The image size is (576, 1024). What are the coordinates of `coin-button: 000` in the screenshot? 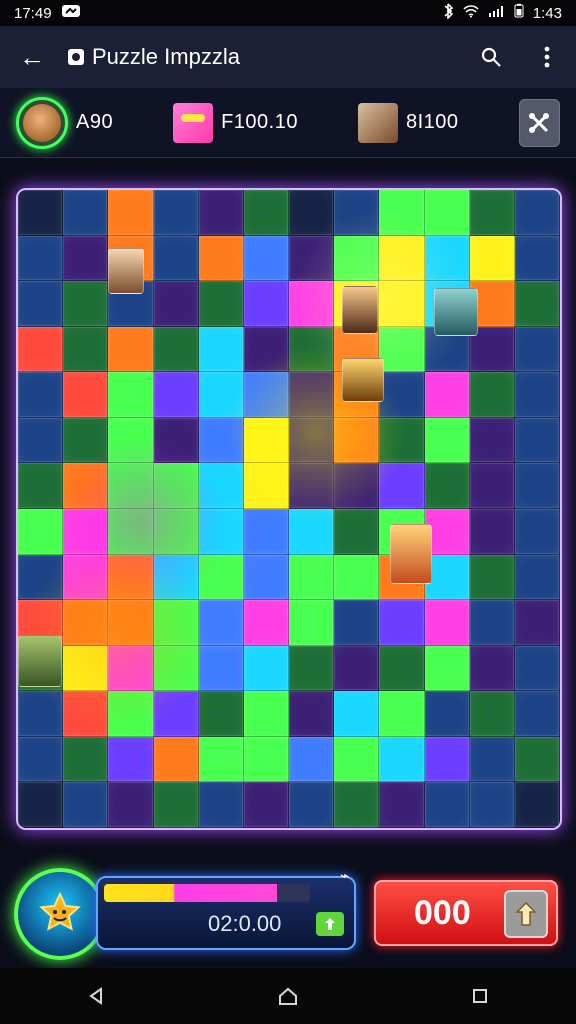 It's located at (466, 913).